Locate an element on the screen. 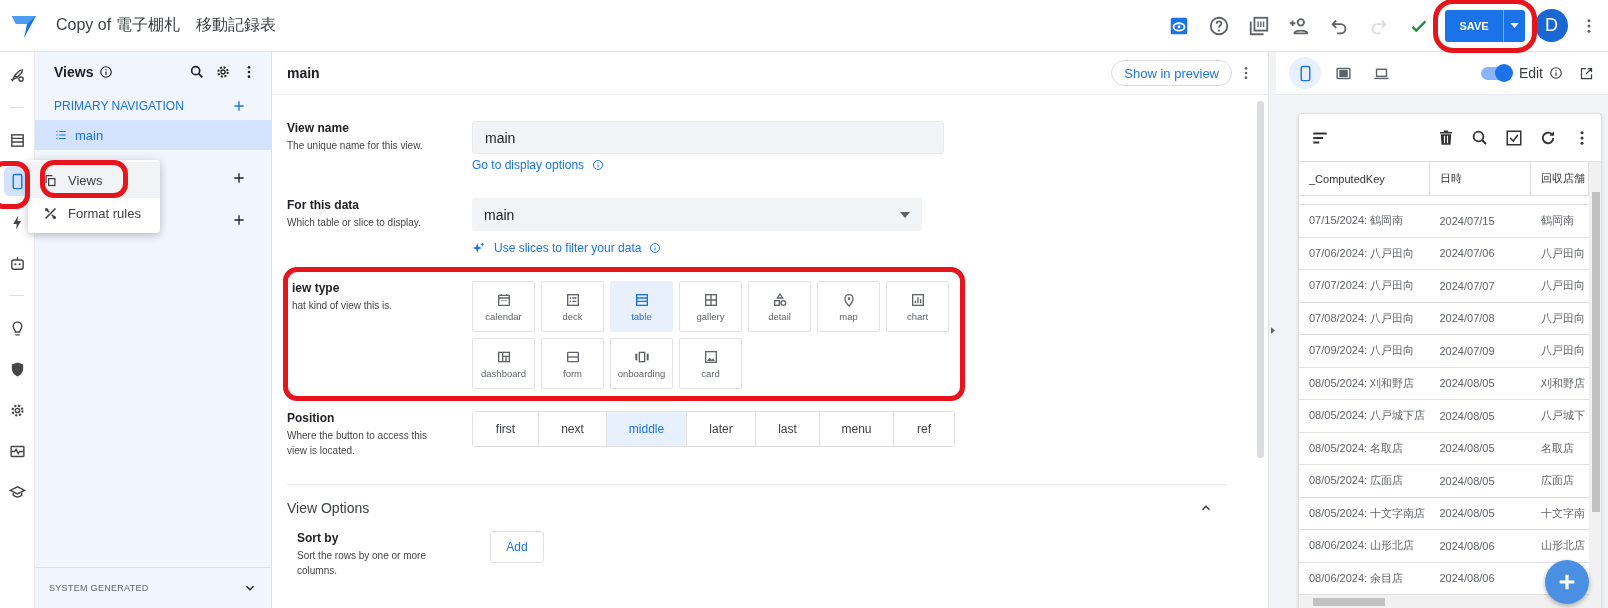  column-header: 回収店舗 is located at coordinates (1559, 179).